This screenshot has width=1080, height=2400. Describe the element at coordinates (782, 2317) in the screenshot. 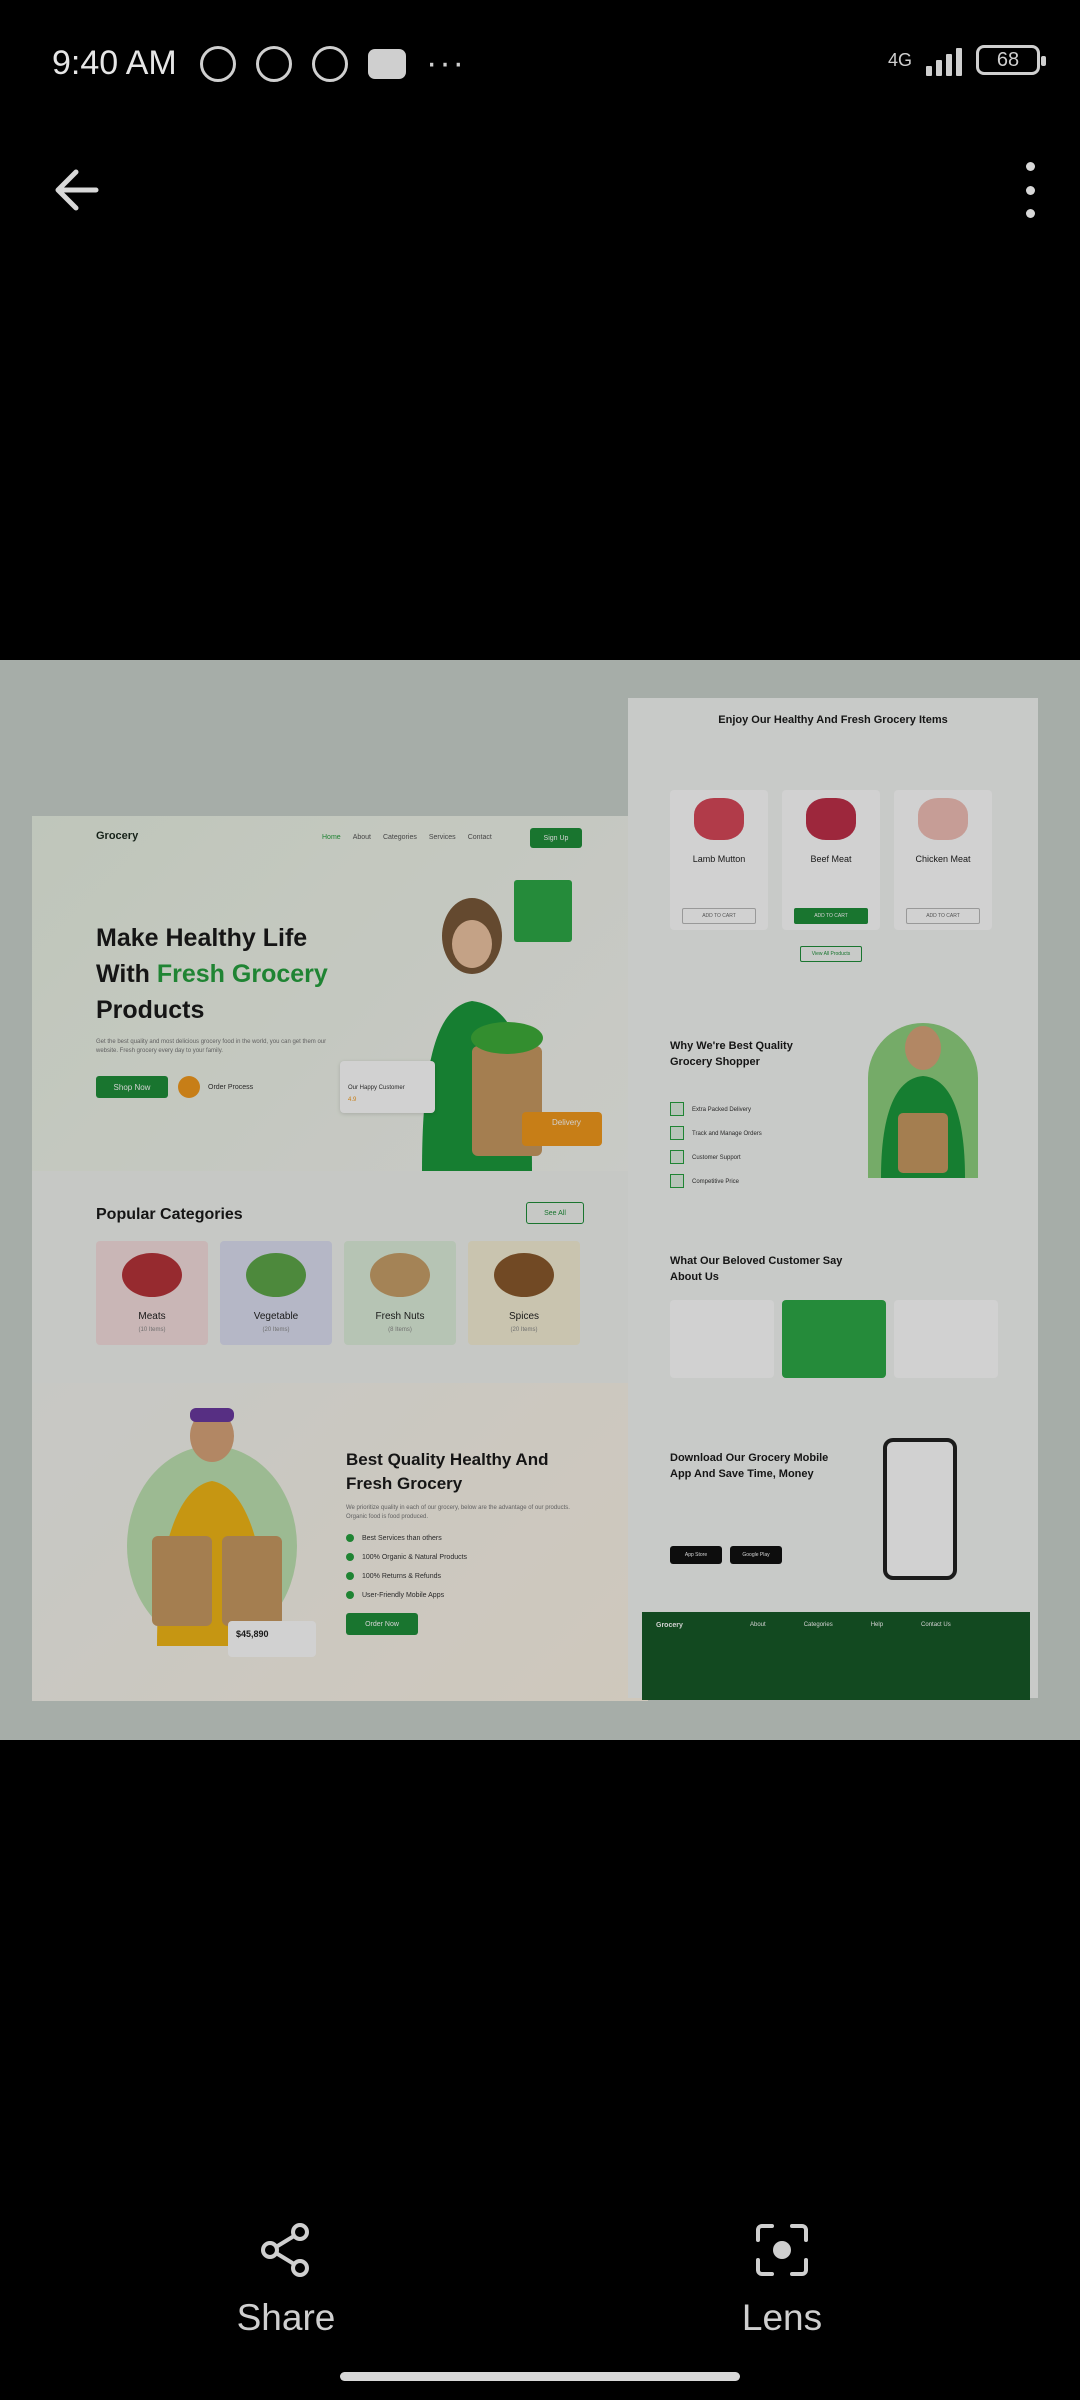

I see `lens-label: Lens` at that location.